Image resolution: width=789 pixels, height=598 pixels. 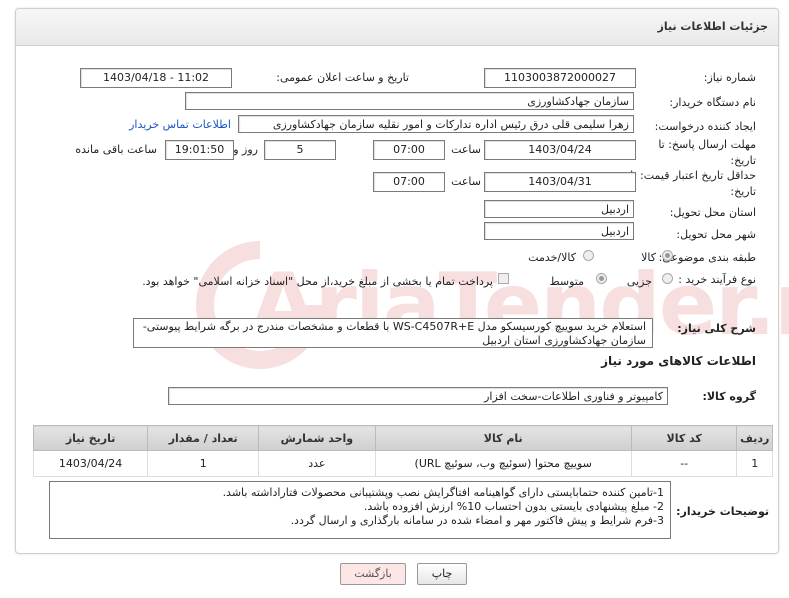 I want to click on deadline-time-label: ساعت, so click(x=466, y=149).